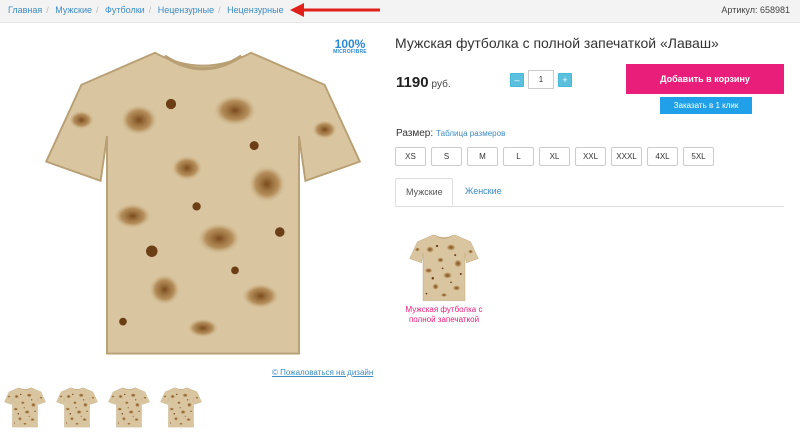 Image resolution: width=800 pixels, height=437 pixels. What do you see at coordinates (590, 156) in the screenshot?
I see `size-option-xxl: XXL` at bounding box center [590, 156].